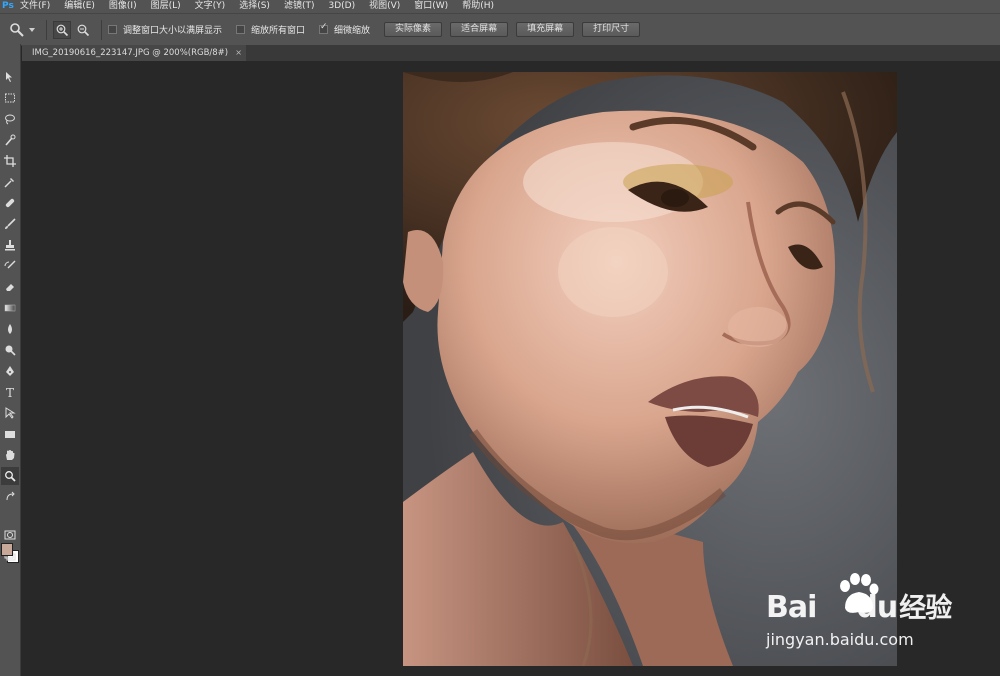  Describe the element at coordinates (238, 53) in the screenshot. I see `close-icon: ×` at that location.